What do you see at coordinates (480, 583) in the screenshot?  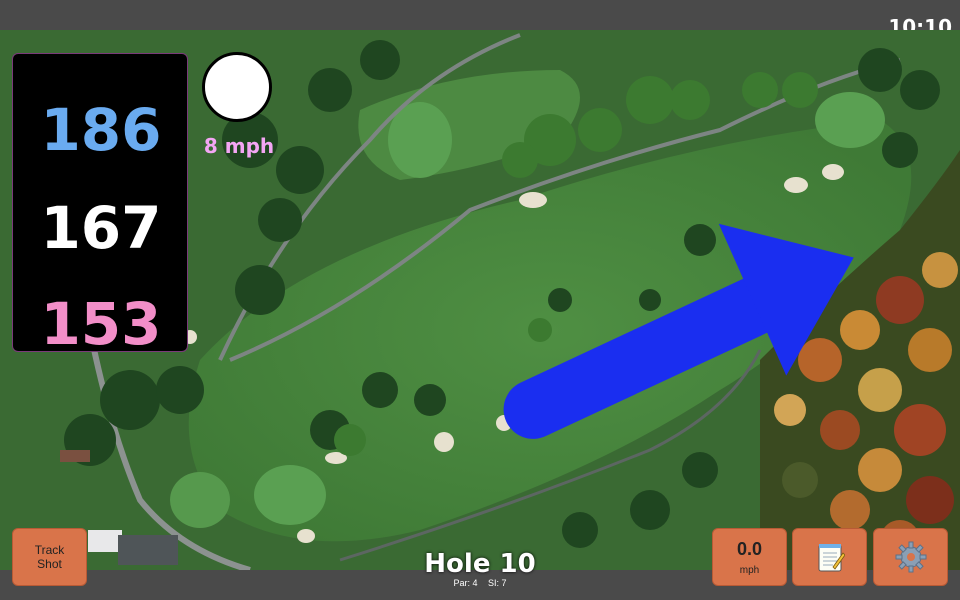 I see `hole-info: Par: 4 SI: 7` at bounding box center [480, 583].